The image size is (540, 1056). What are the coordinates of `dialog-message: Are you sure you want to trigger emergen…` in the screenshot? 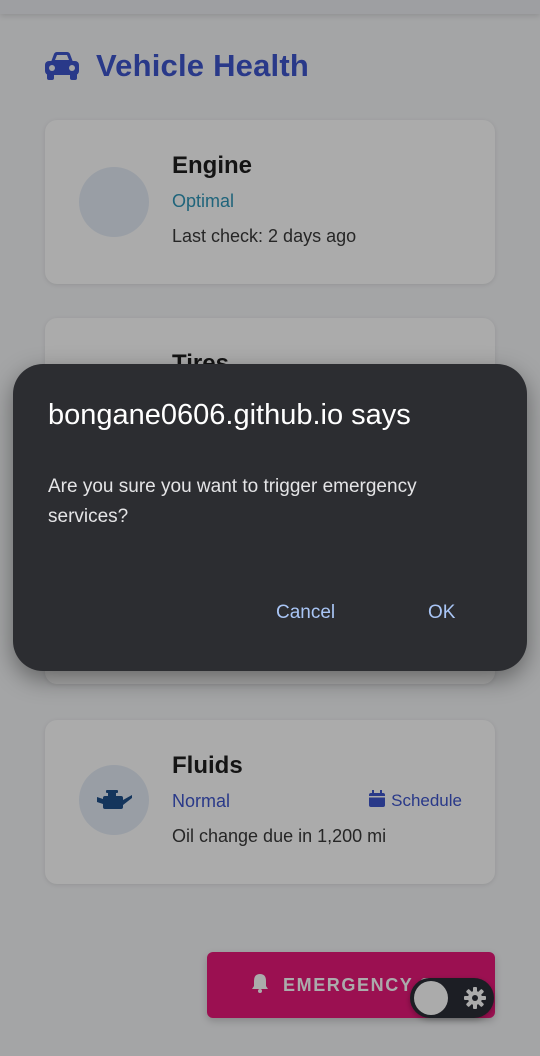 It's located at (232, 501).